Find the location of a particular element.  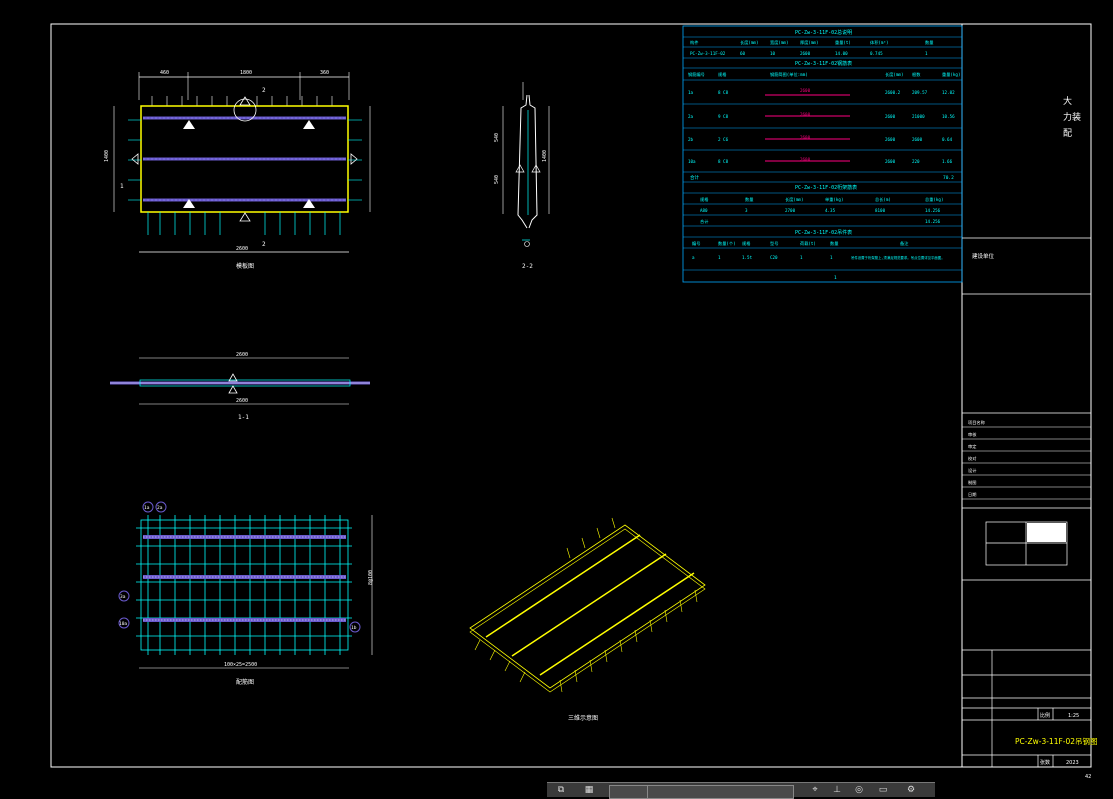

title-block-row-label: 项目名称 is located at coordinates (976, 422).